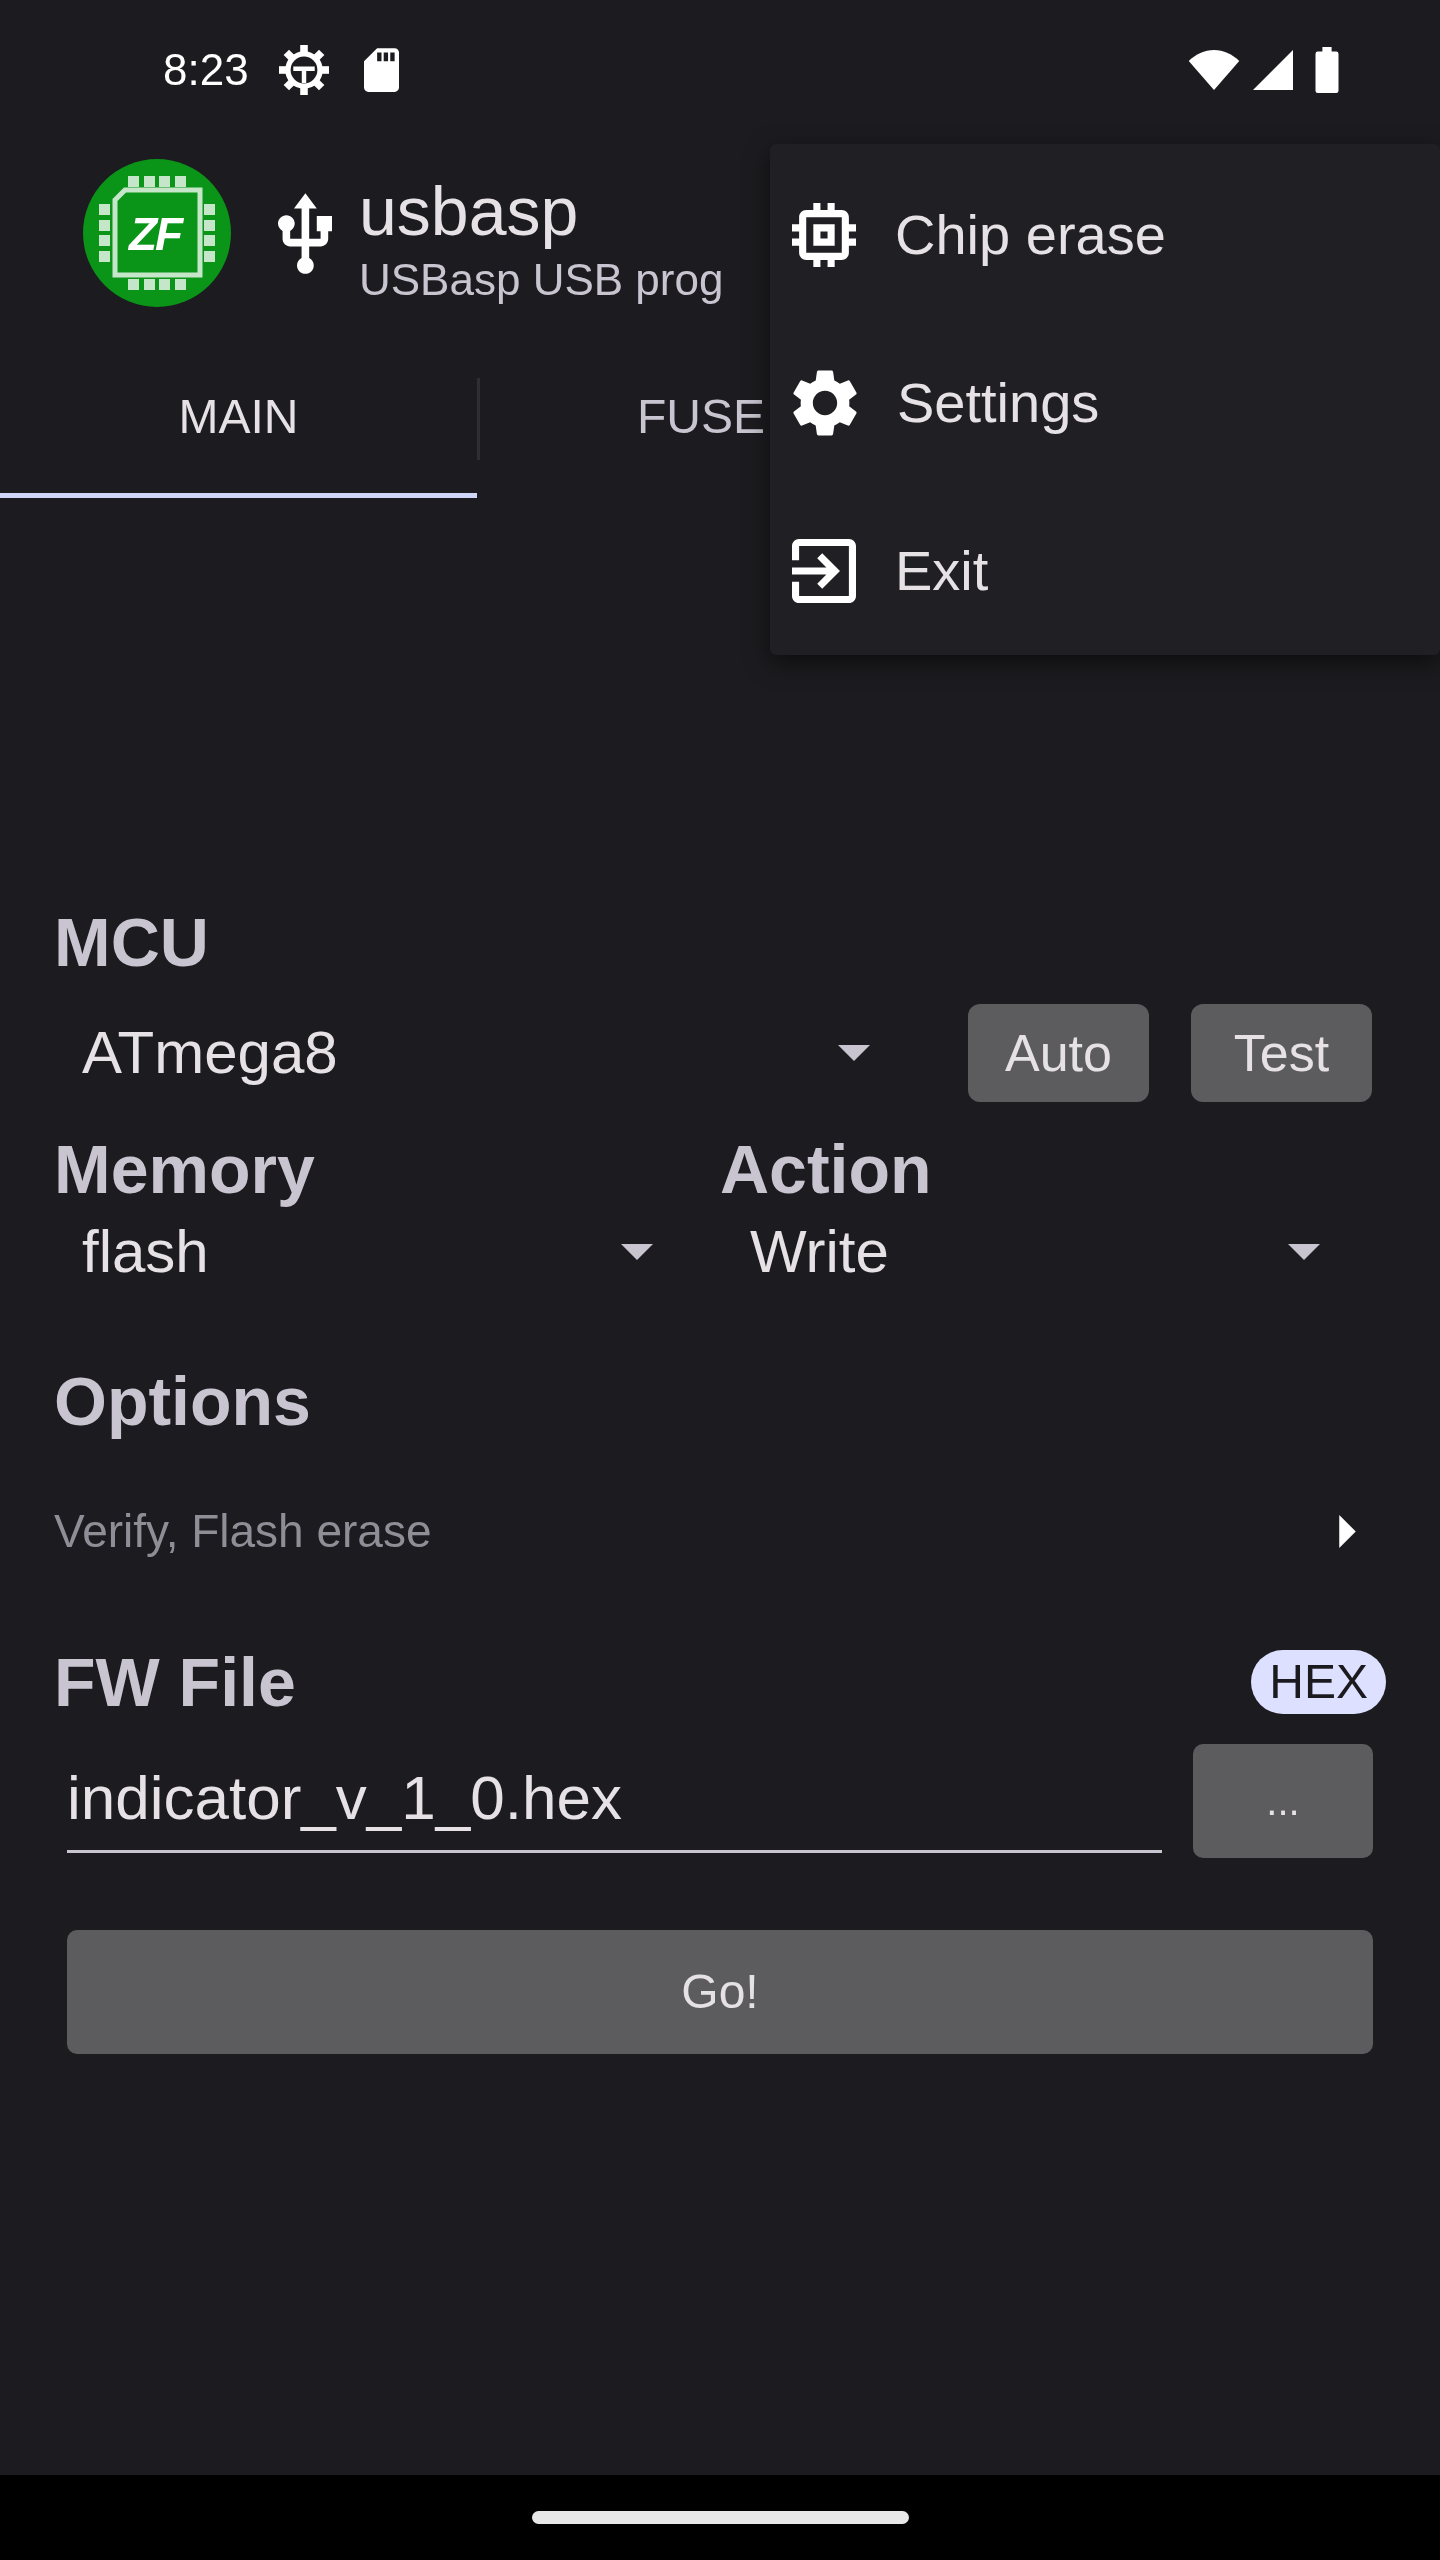 This screenshot has height=2560, width=1440. What do you see at coordinates (1273, 70) in the screenshot?
I see `signal-icon` at bounding box center [1273, 70].